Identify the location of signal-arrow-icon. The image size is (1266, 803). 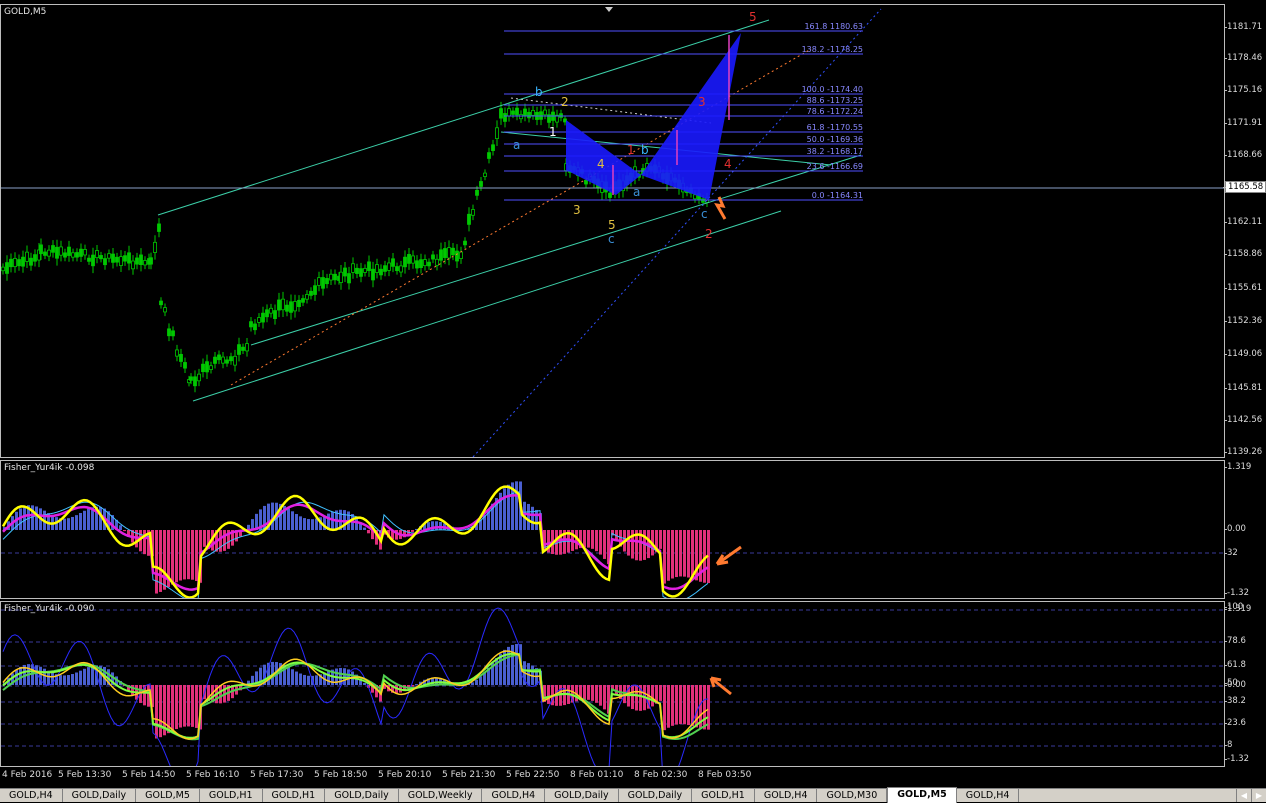
(729, 555).